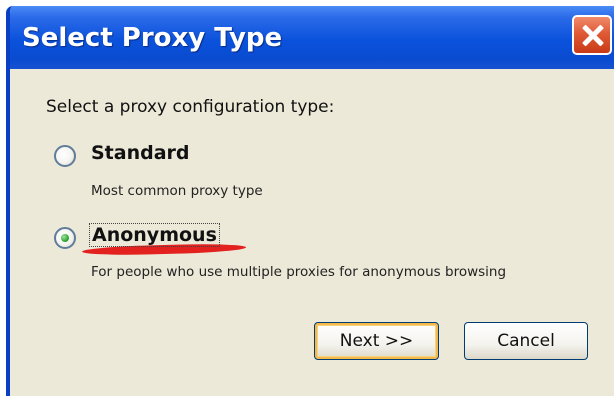  Describe the element at coordinates (140, 153) in the screenshot. I see `option-standard-label: Standard` at that location.